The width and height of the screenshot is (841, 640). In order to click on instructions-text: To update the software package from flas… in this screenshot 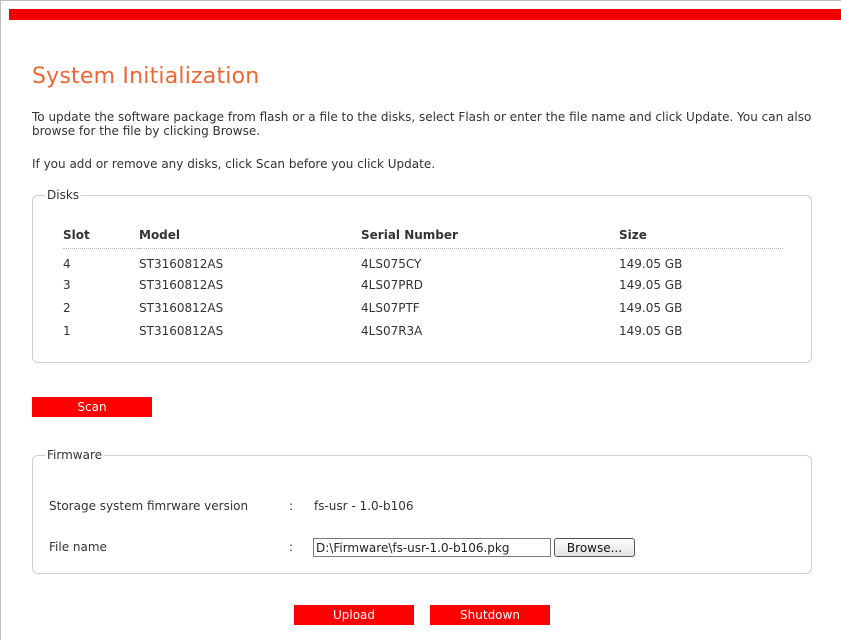, I will do `click(422, 124)`.